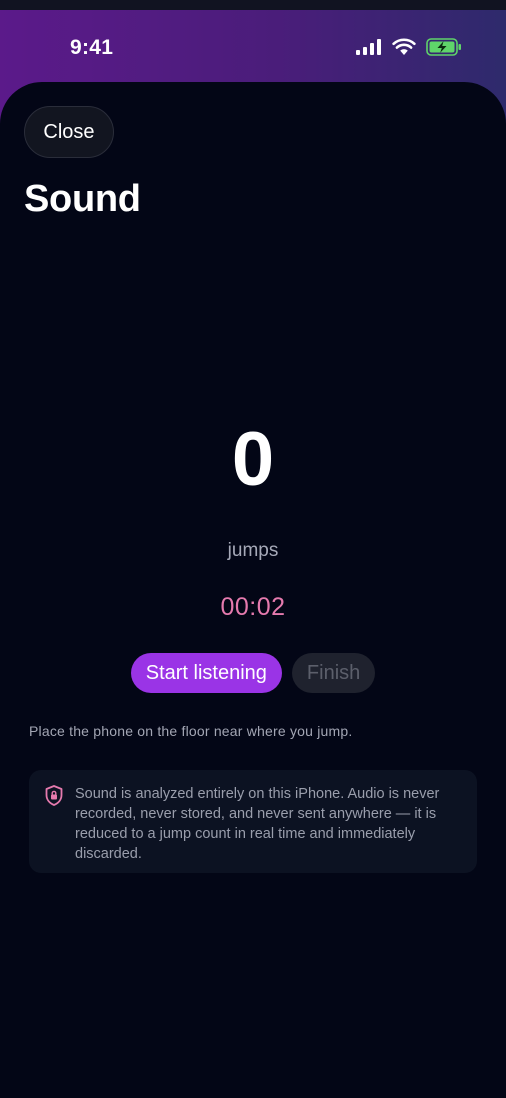  I want to click on action-buttons: Start listening Finish, so click(253, 673).